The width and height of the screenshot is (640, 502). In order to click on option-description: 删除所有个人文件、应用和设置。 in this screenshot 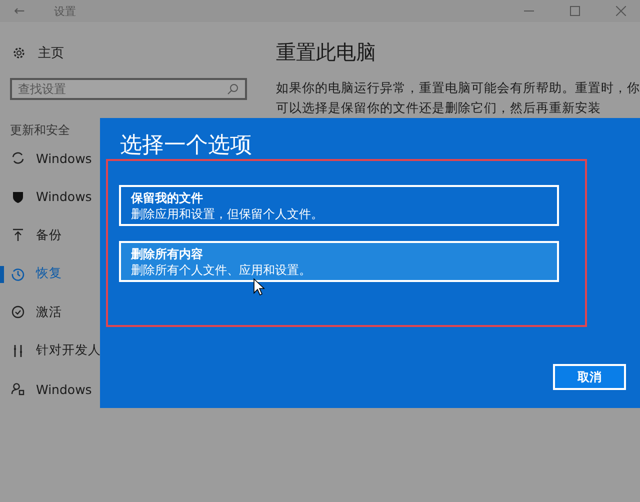, I will do `click(221, 270)`.